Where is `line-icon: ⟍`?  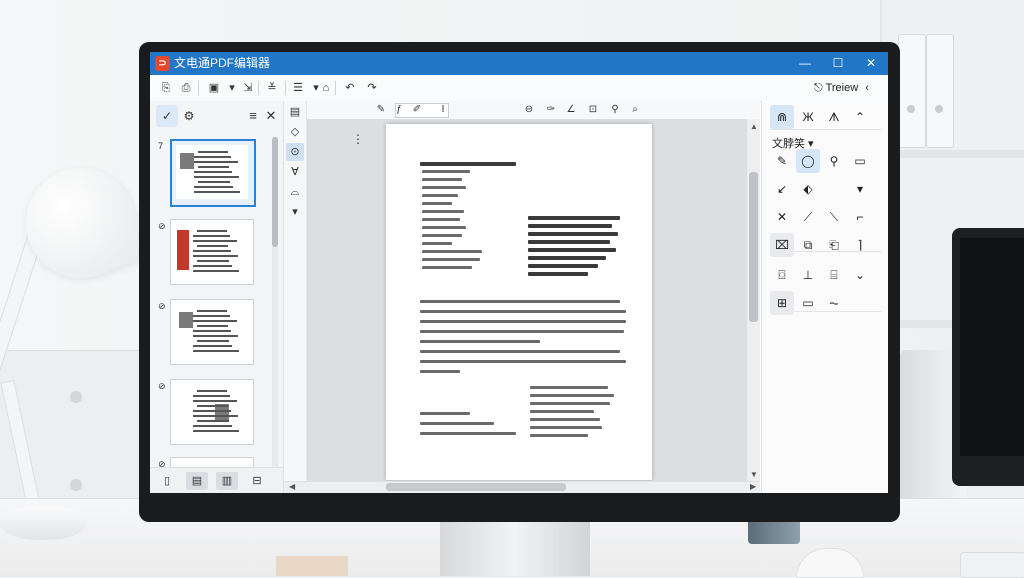 line-icon: ⟍ is located at coordinates (834, 217).